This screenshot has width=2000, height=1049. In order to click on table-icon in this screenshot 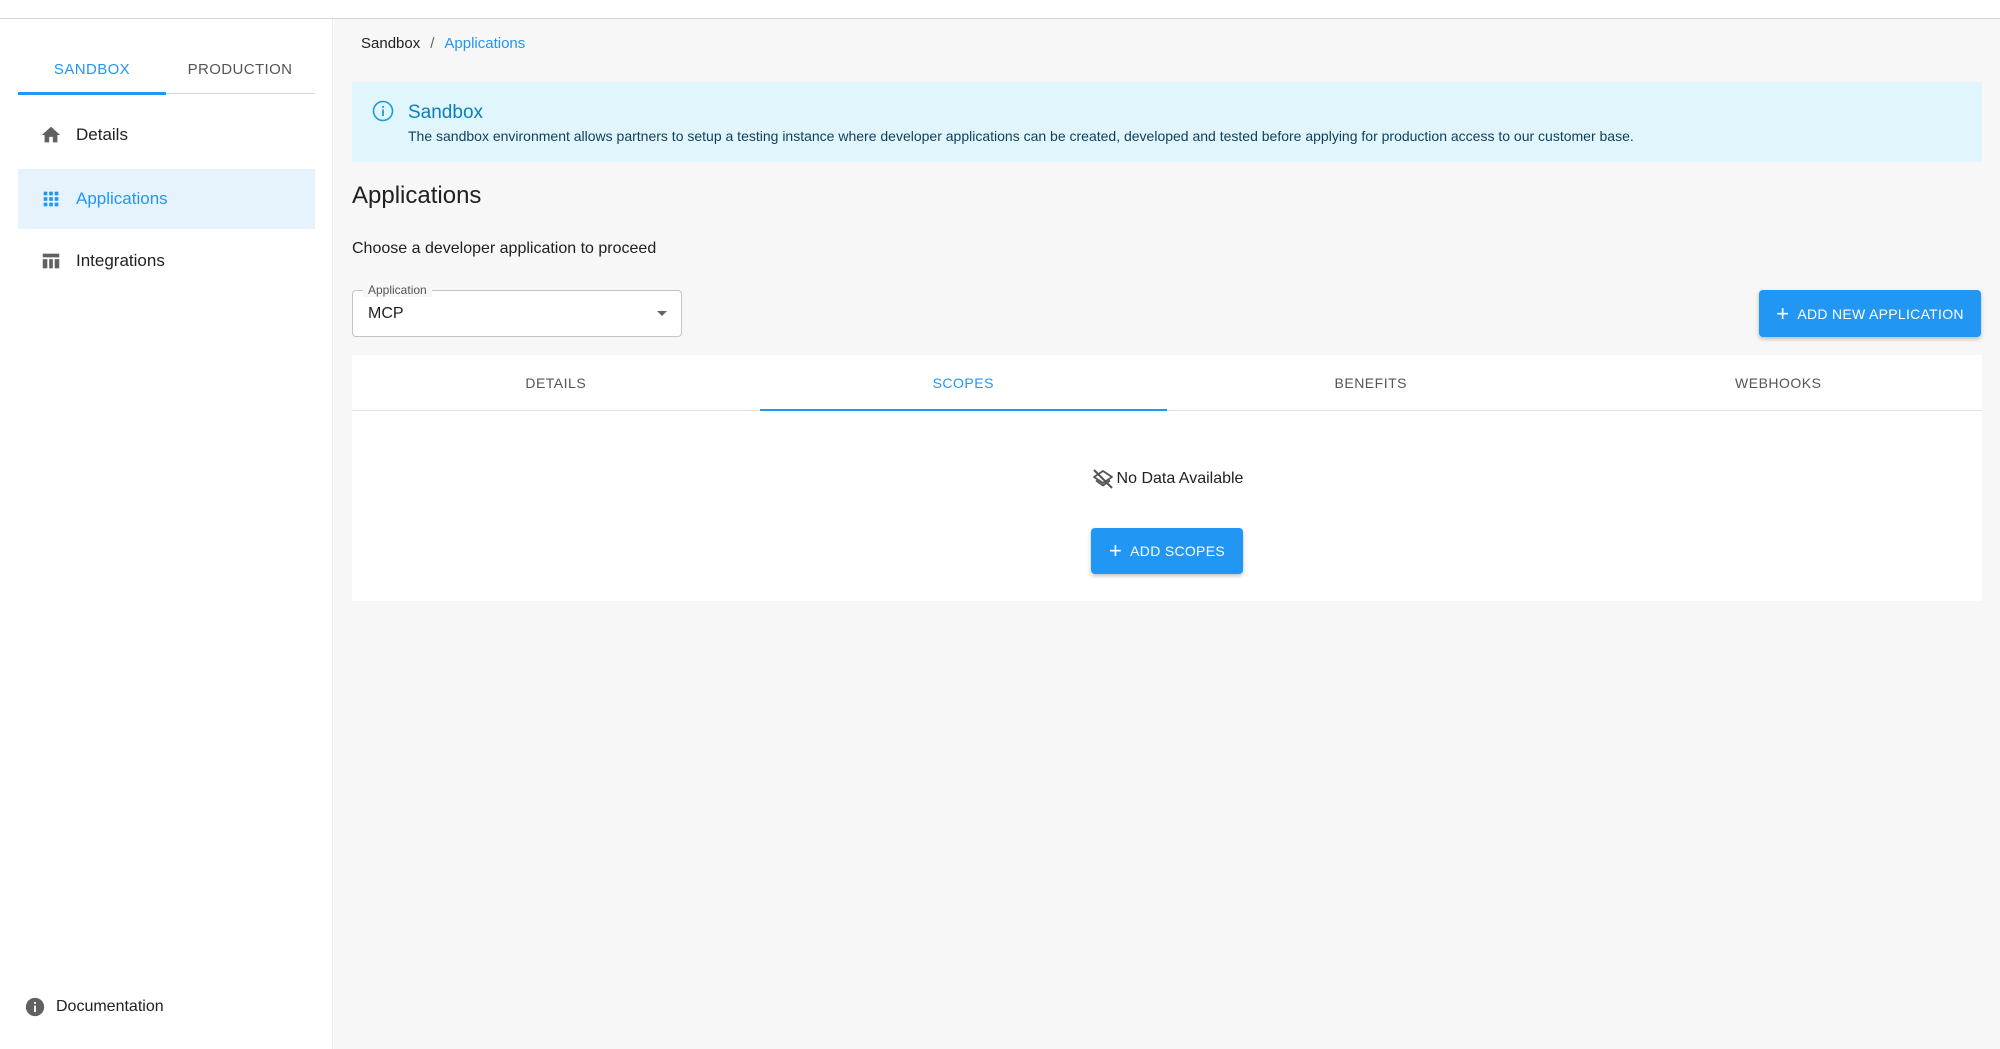, I will do `click(51, 261)`.